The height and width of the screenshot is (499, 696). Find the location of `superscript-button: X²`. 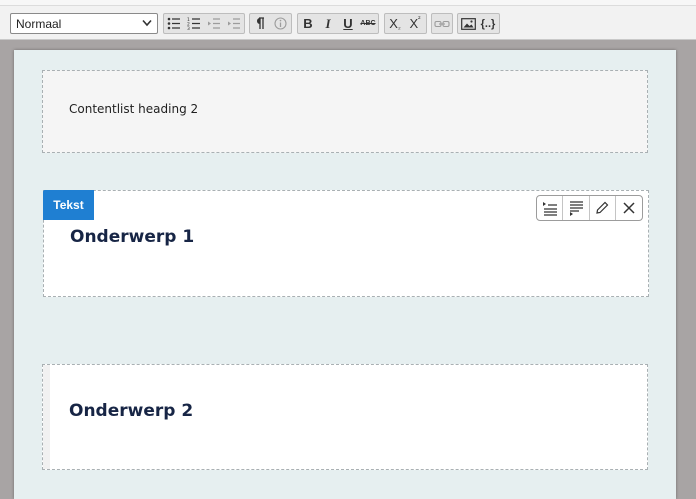

superscript-button: X² is located at coordinates (415, 23).